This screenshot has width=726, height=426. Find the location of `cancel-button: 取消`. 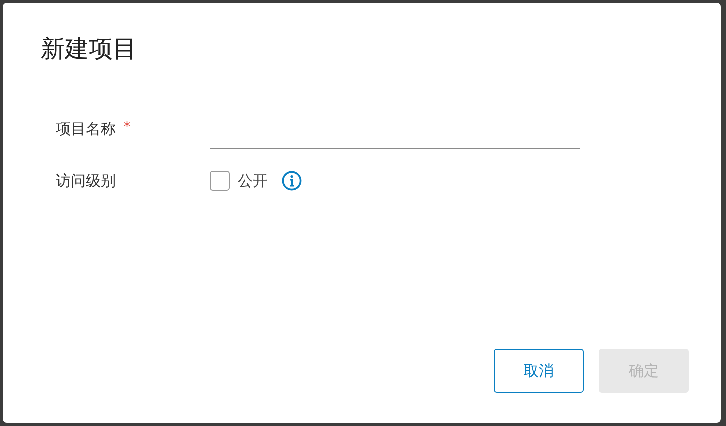

cancel-button: 取消 is located at coordinates (539, 371).